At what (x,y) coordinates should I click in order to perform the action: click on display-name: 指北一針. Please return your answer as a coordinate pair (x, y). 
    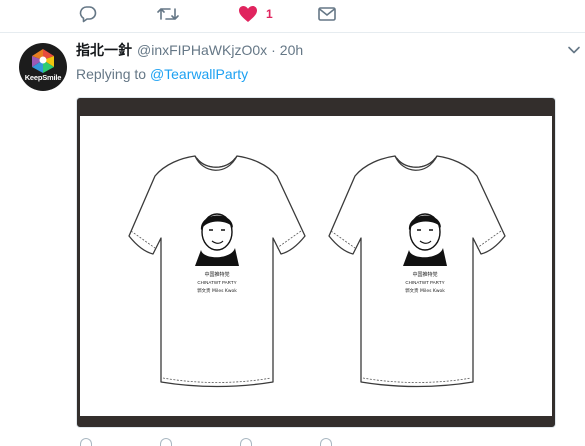
    Looking at the image, I should click on (104, 50).